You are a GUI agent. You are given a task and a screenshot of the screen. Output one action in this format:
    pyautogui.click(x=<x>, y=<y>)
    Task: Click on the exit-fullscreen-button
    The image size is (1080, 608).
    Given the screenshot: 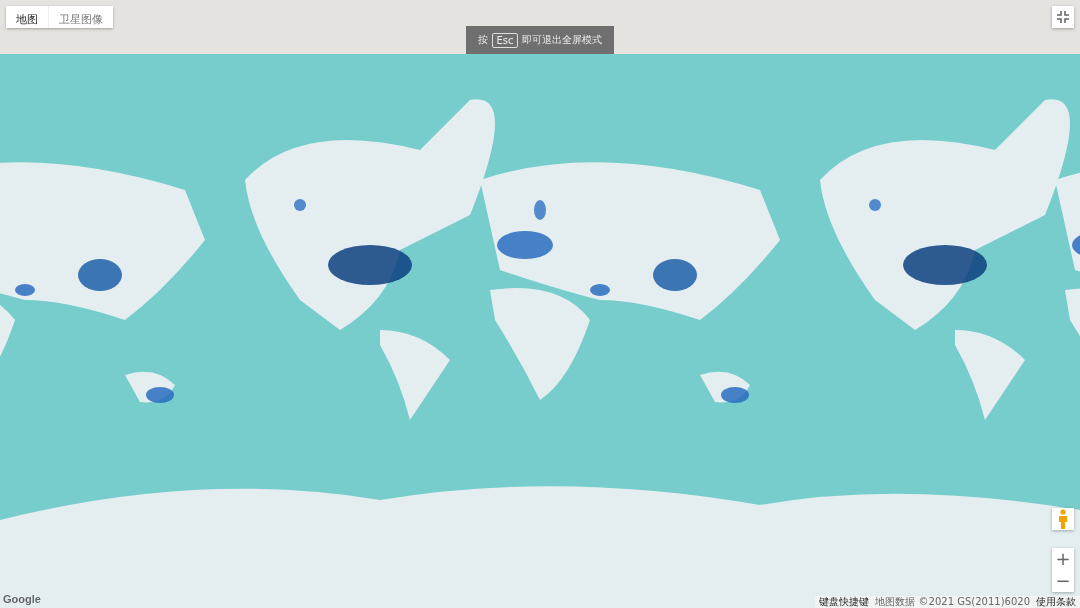 What is the action you would take?
    pyautogui.click(x=1063, y=17)
    